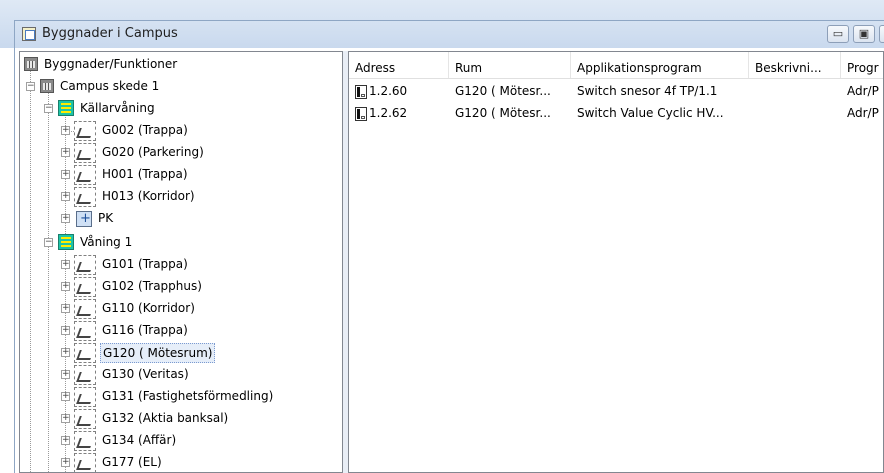  I want to click on building-group-icon, so click(31, 64).